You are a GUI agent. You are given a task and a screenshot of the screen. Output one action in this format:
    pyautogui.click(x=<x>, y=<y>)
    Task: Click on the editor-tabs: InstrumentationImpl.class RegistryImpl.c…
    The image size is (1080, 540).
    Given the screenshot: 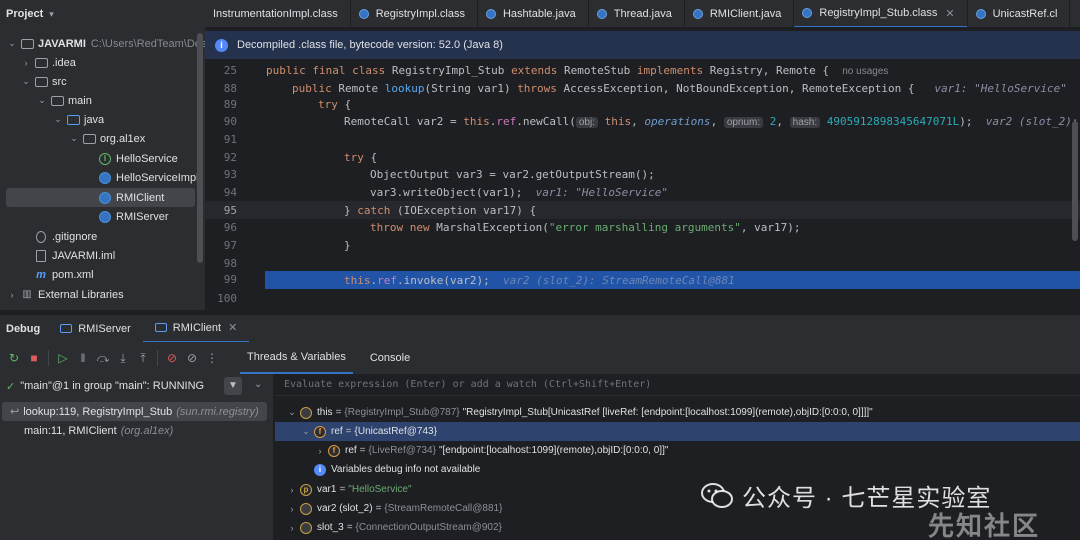 What is the action you would take?
    pyautogui.click(x=642, y=14)
    